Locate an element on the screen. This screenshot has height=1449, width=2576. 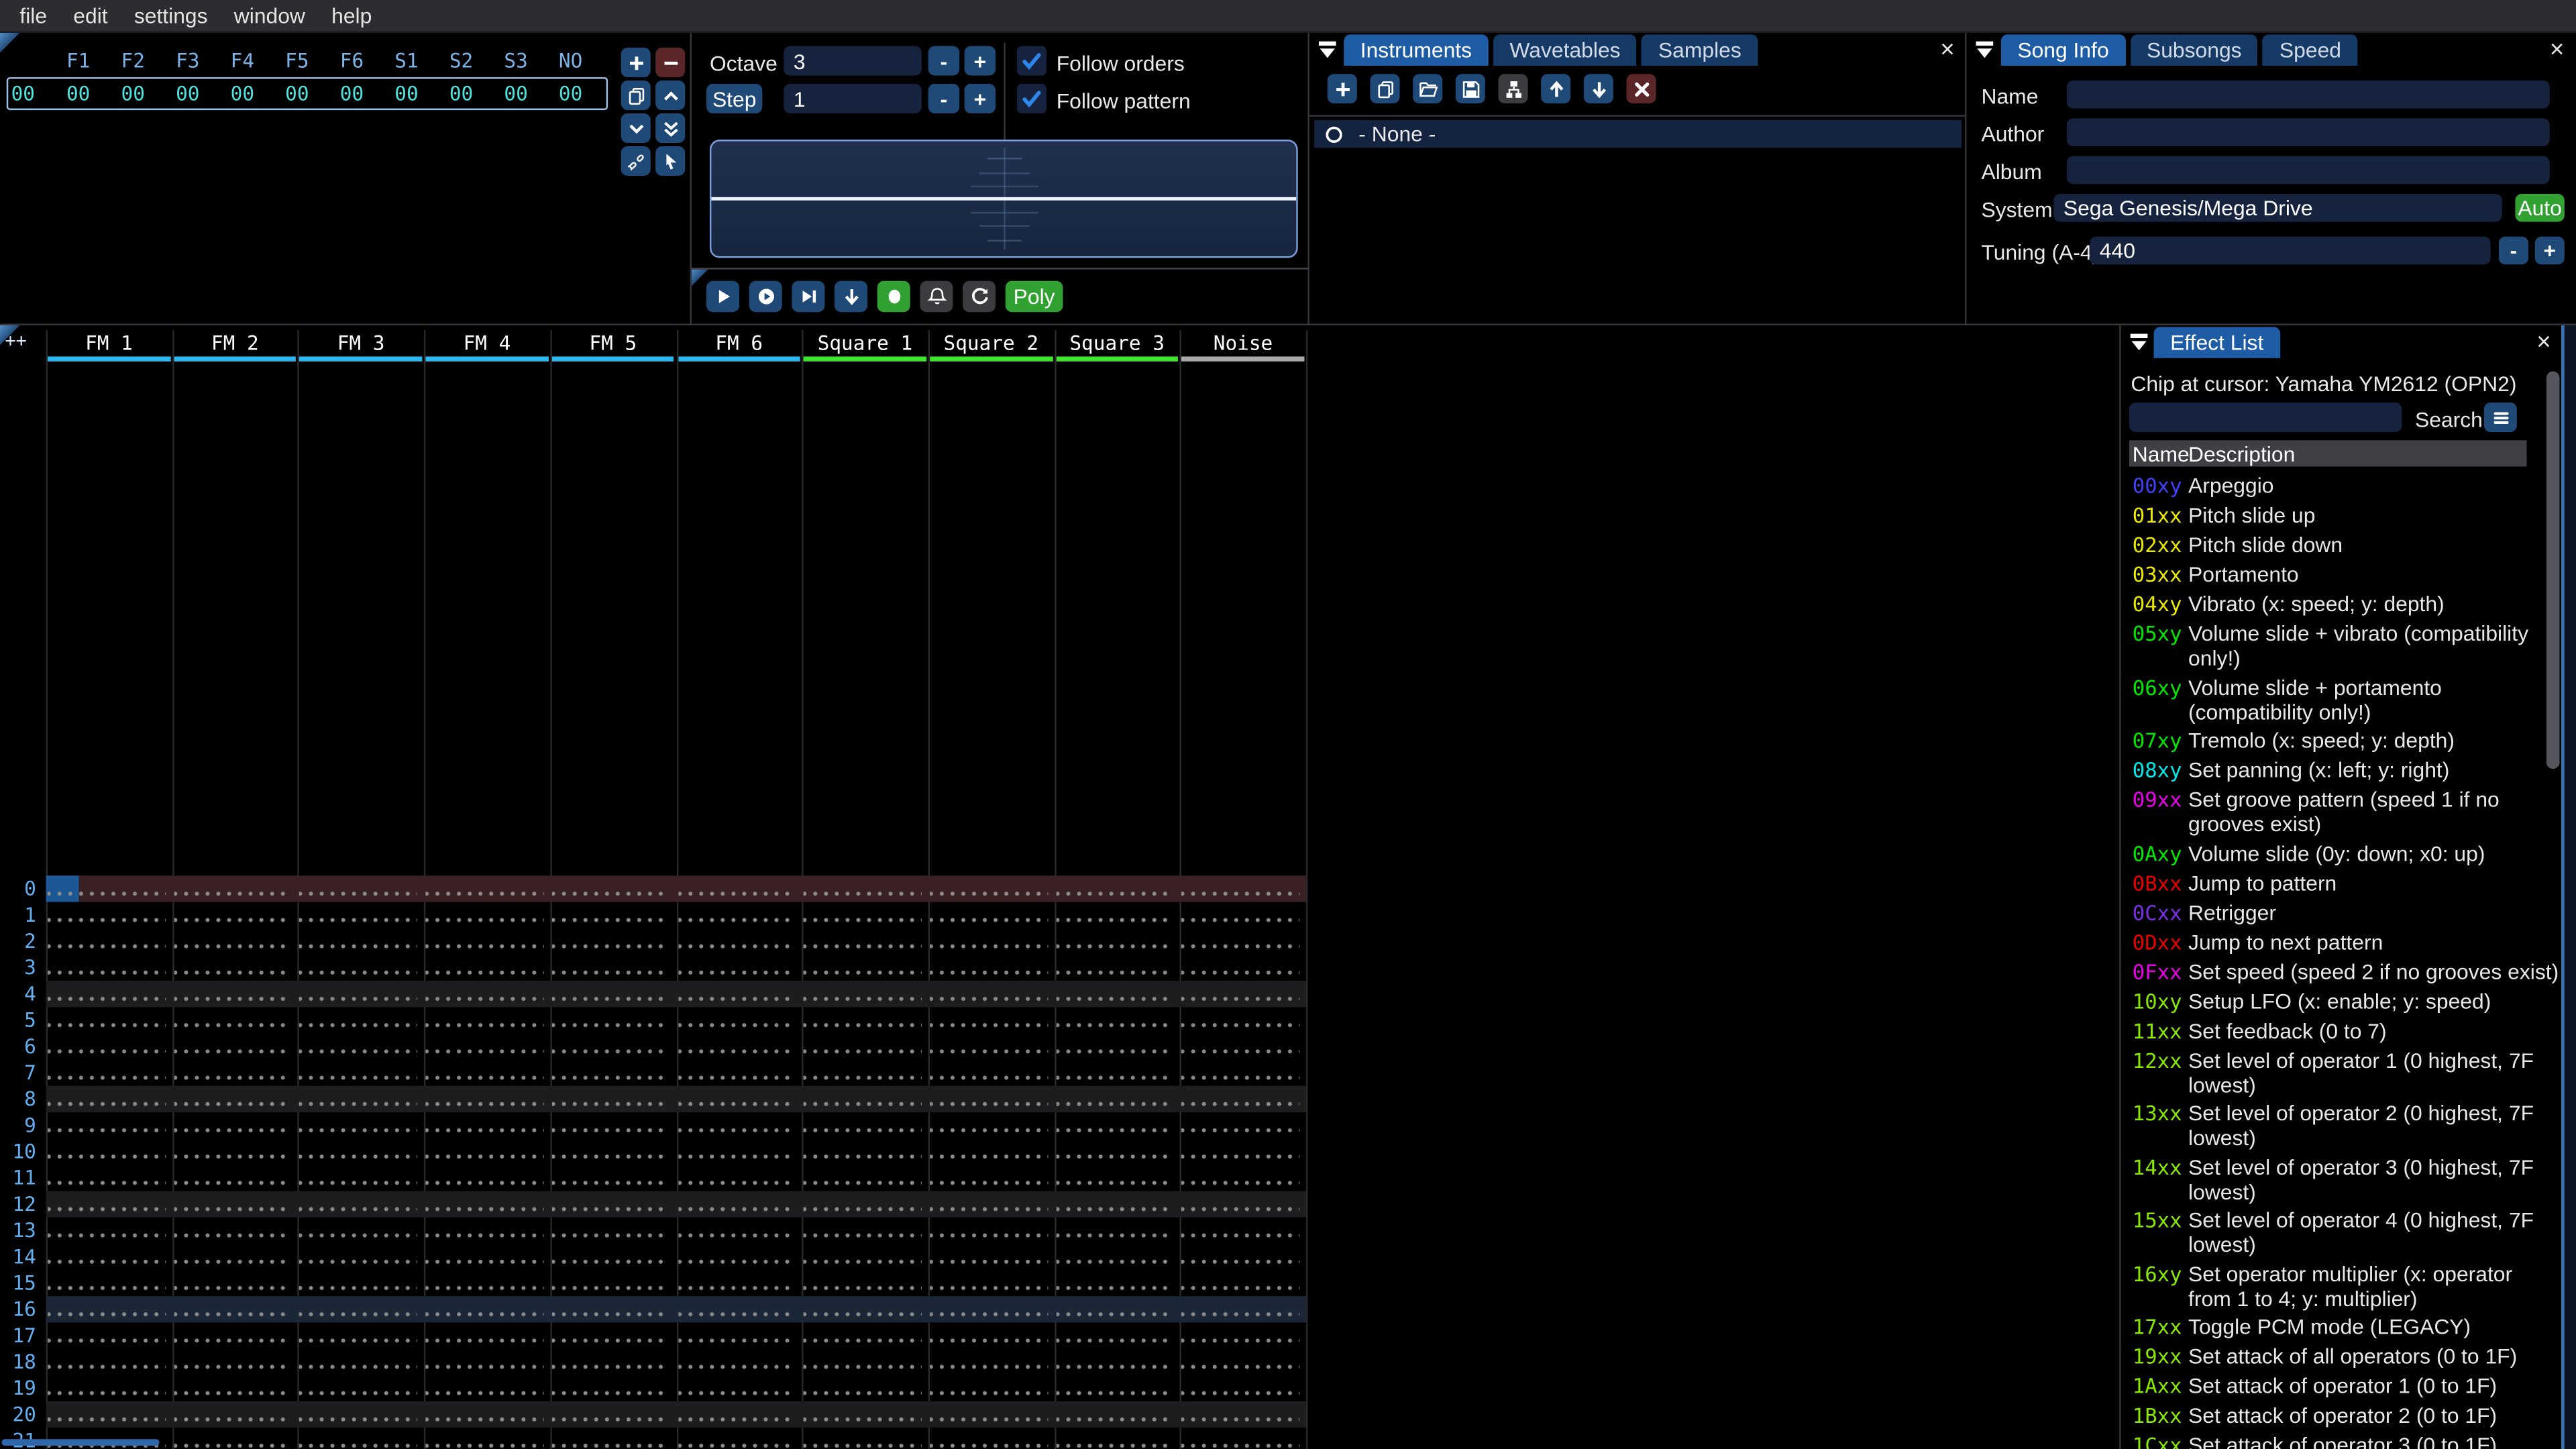
effect-row-04xy: 04xy Vibrato (x: speed; y: depth) is located at coordinates (2337, 604).